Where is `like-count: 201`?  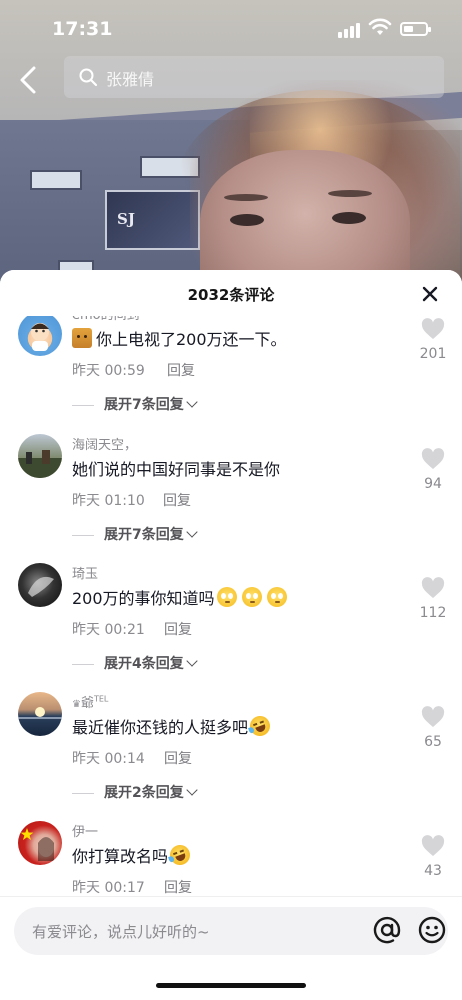 like-count: 201 is located at coordinates (433, 354).